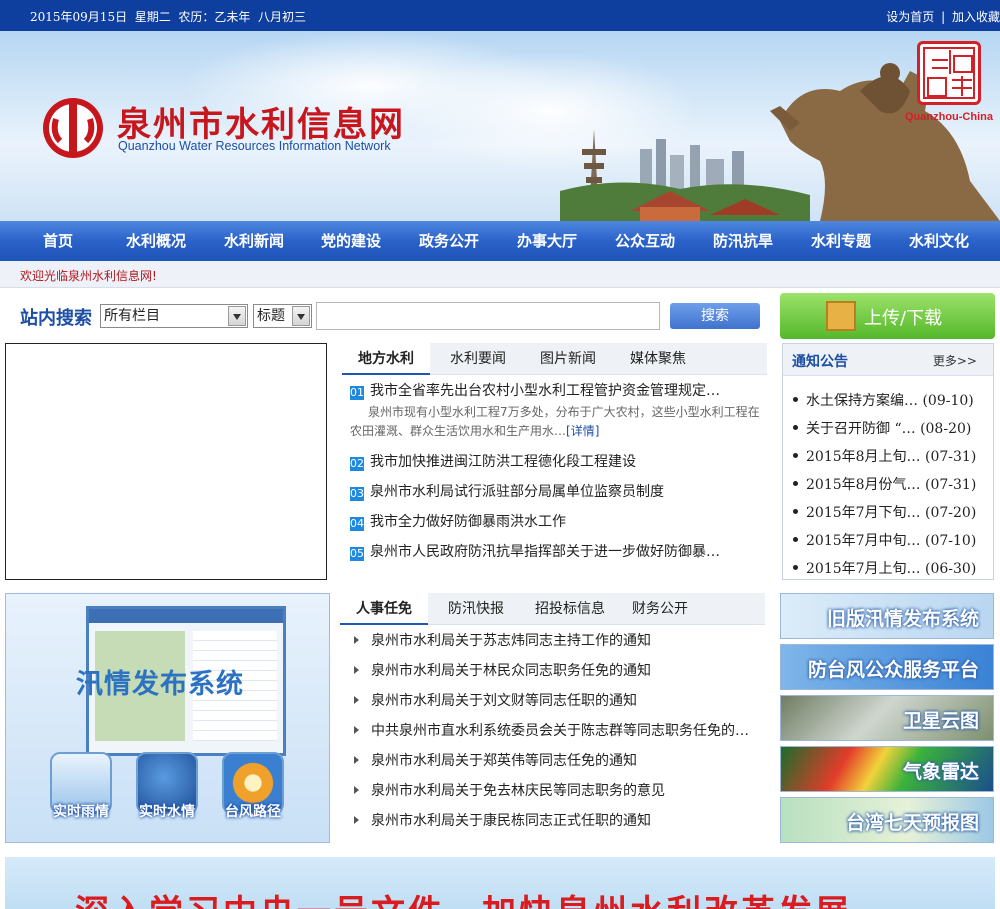  What do you see at coordinates (887, 718) in the screenshot?
I see `satellite-cloud-banner: 卫星云图` at bounding box center [887, 718].